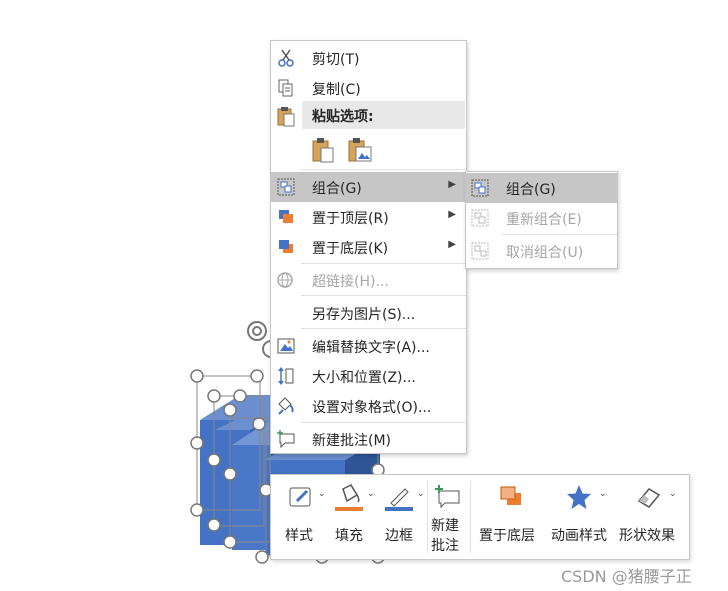 Image resolution: width=728 pixels, height=591 pixels. I want to click on submenu-item-group: 组合(G), so click(541, 188).